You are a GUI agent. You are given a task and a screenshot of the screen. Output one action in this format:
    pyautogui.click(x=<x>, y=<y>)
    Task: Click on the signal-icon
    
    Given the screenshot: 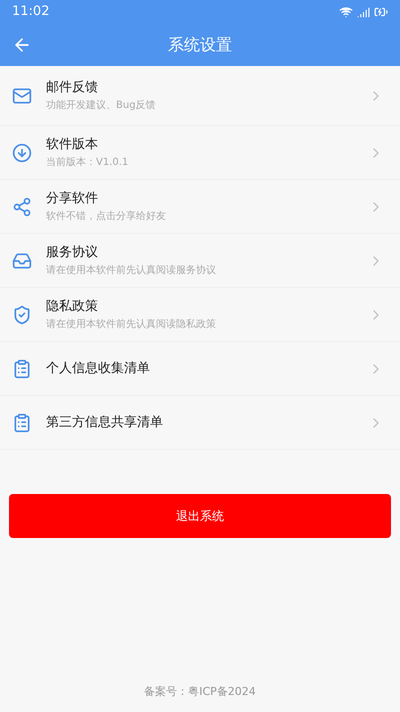 What is the action you would take?
    pyautogui.click(x=363, y=12)
    